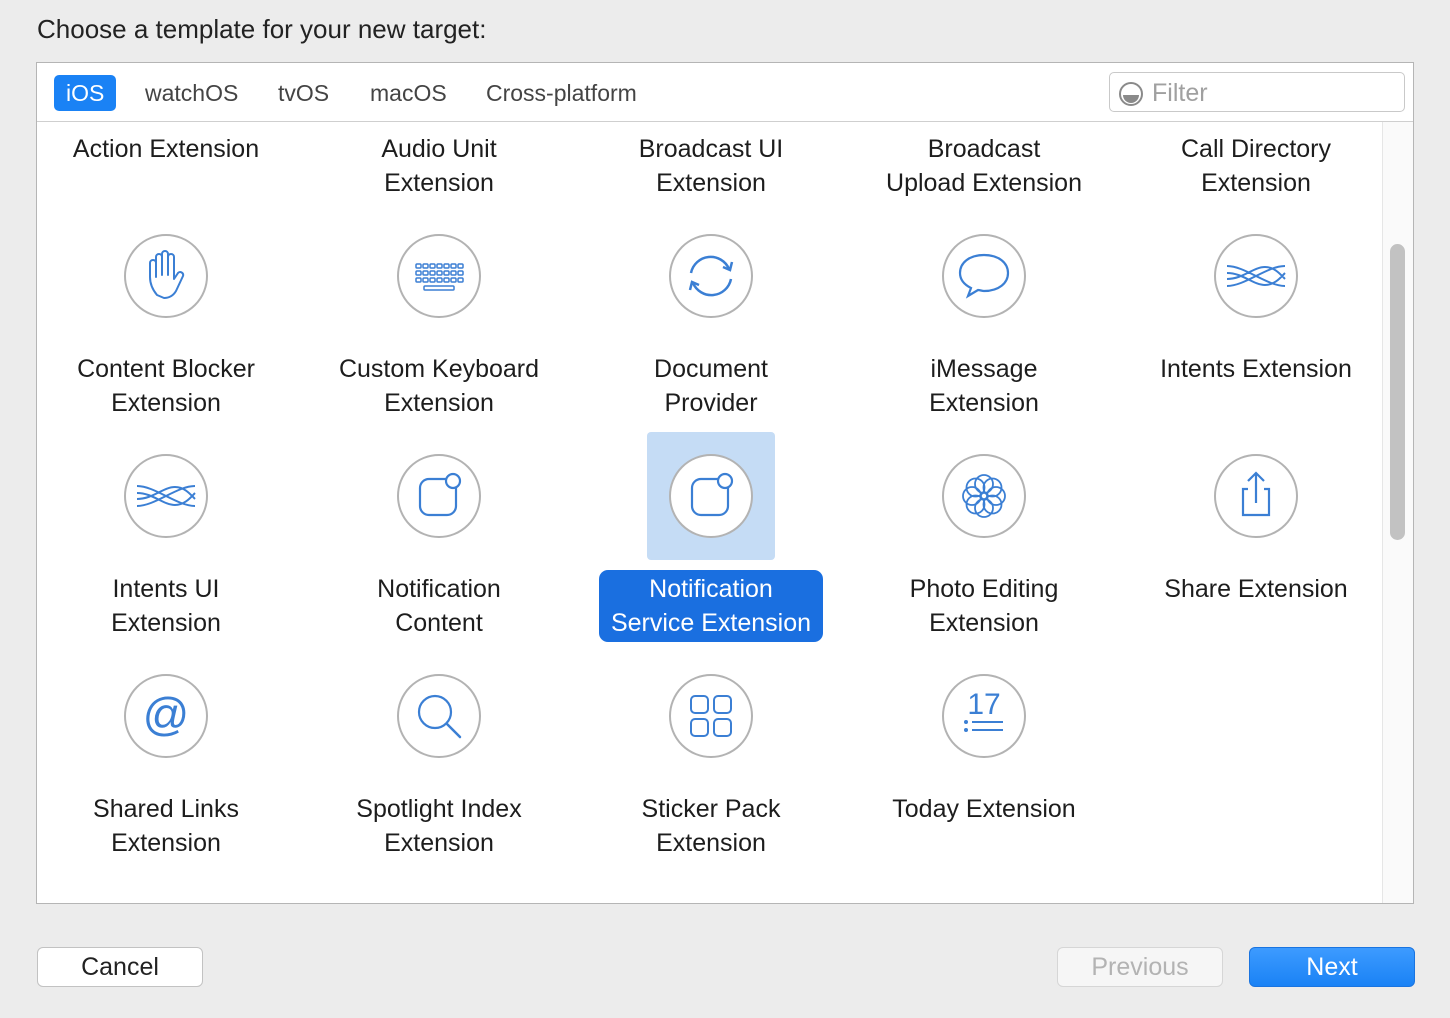  I want to click on template-label-text: Spotlight Index Extension, so click(438, 826).